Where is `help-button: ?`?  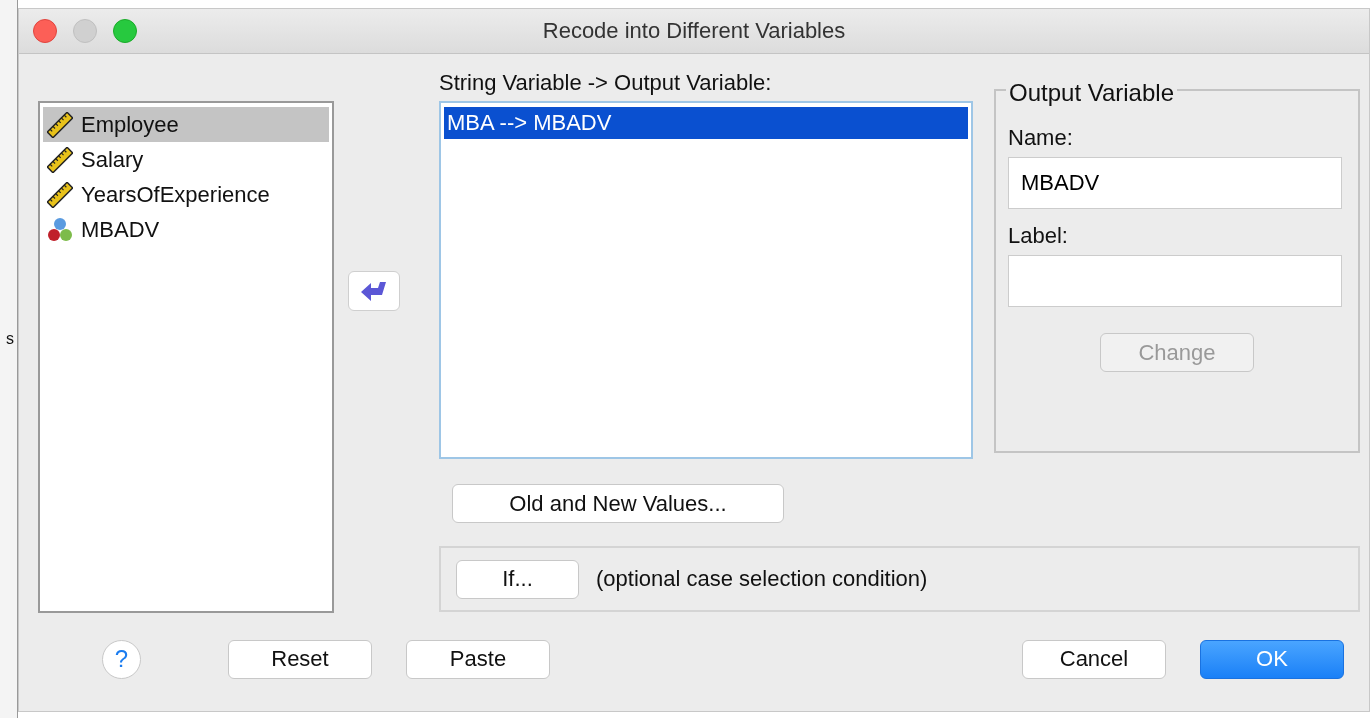
help-button: ? is located at coordinates (121, 659).